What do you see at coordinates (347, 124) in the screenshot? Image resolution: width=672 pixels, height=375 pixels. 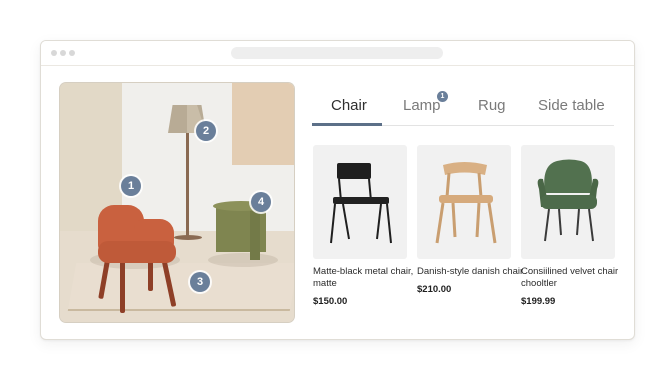 I see `active-tab-indicator` at bounding box center [347, 124].